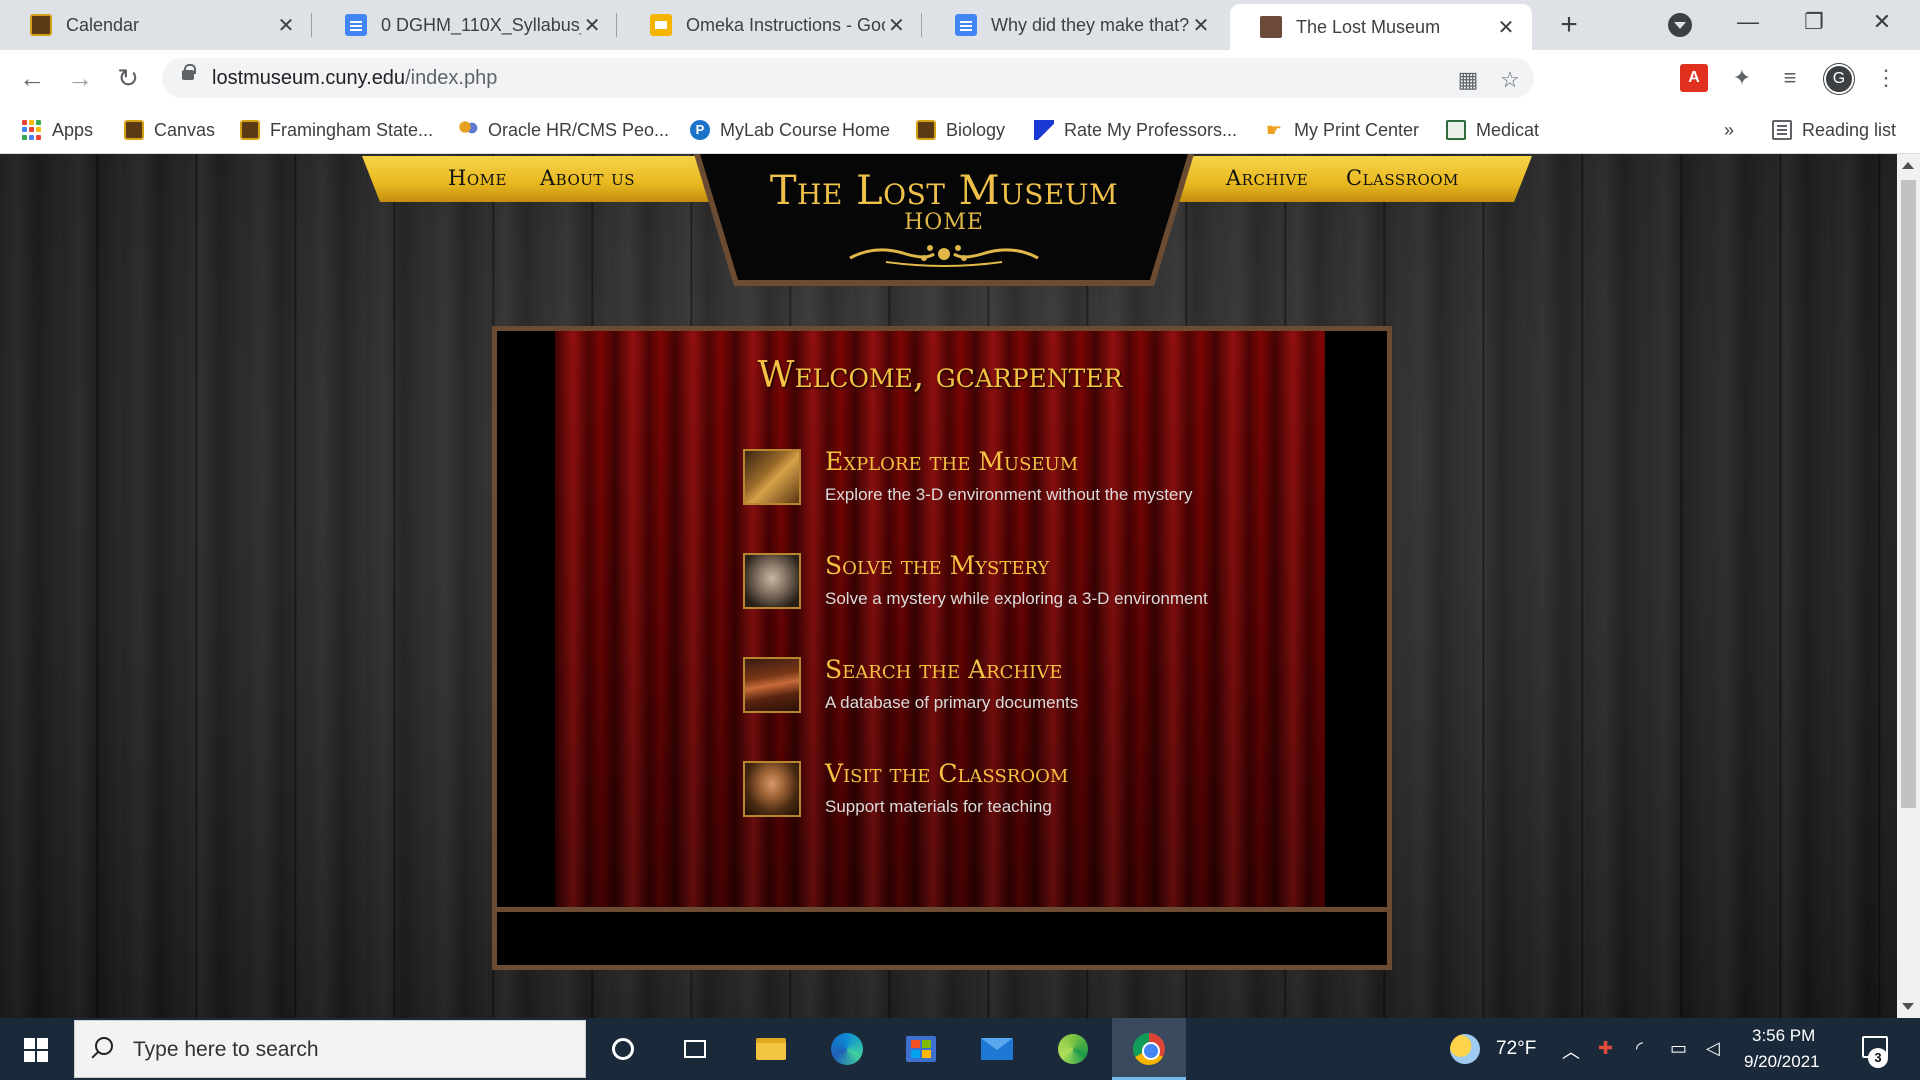 The width and height of the screenshot is (1920, 1080). Describe the element at coordinates (946, 773) in the screenshot. I see `menu-item-title: Visit the Classroom` at that location.